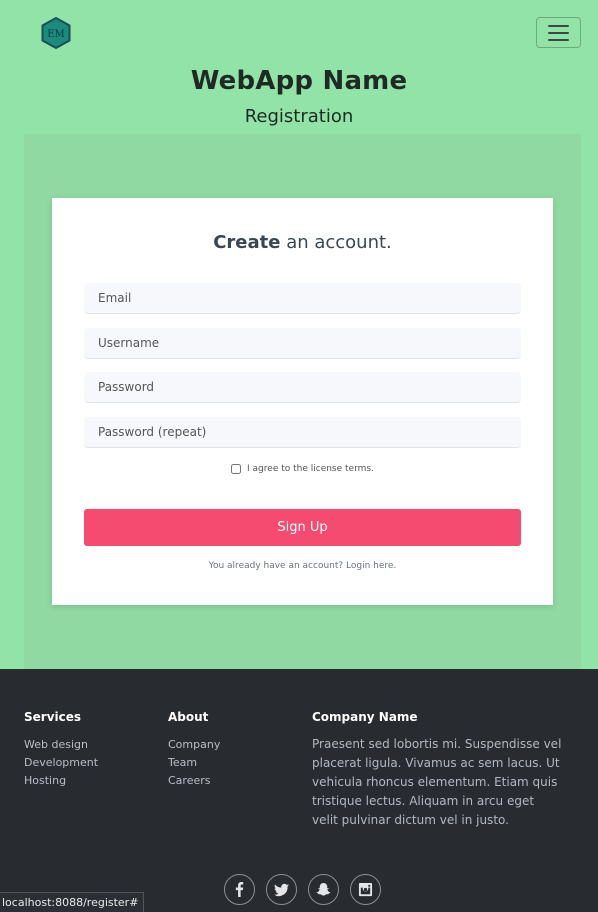 Image resolution: width=598 pixels, height=912 pixels. I want to click on email-field, so click(302, 298).